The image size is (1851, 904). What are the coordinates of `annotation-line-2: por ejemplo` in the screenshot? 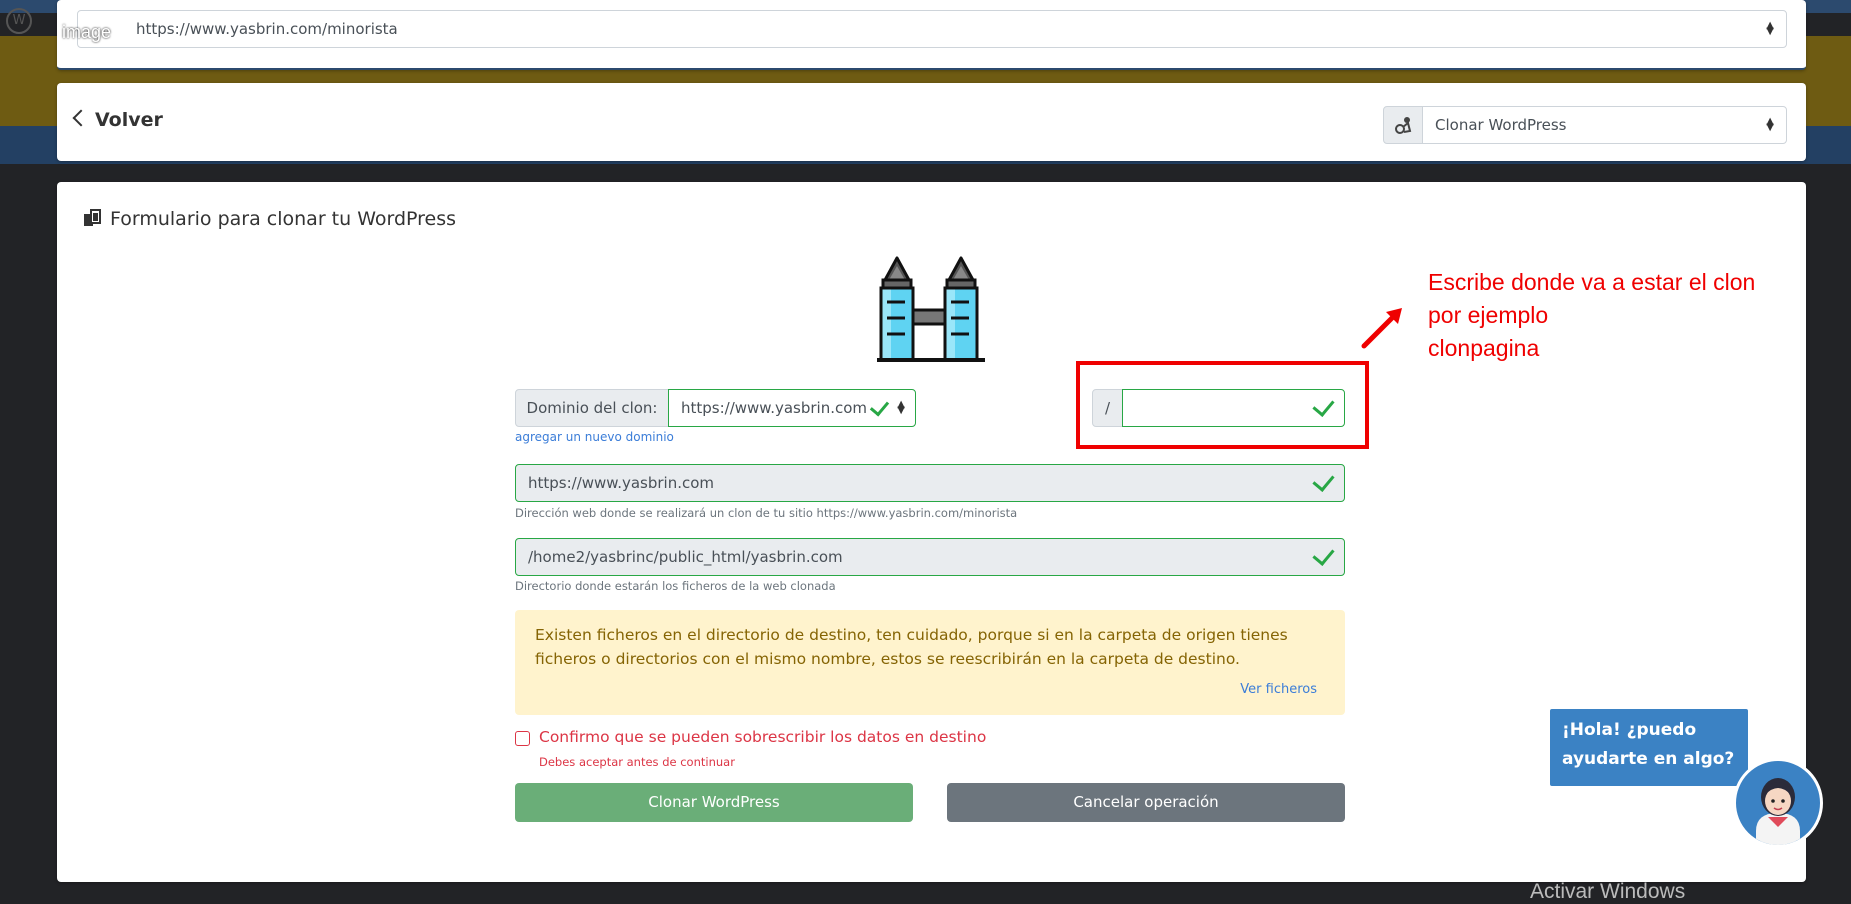 It's located at (1488, 315).